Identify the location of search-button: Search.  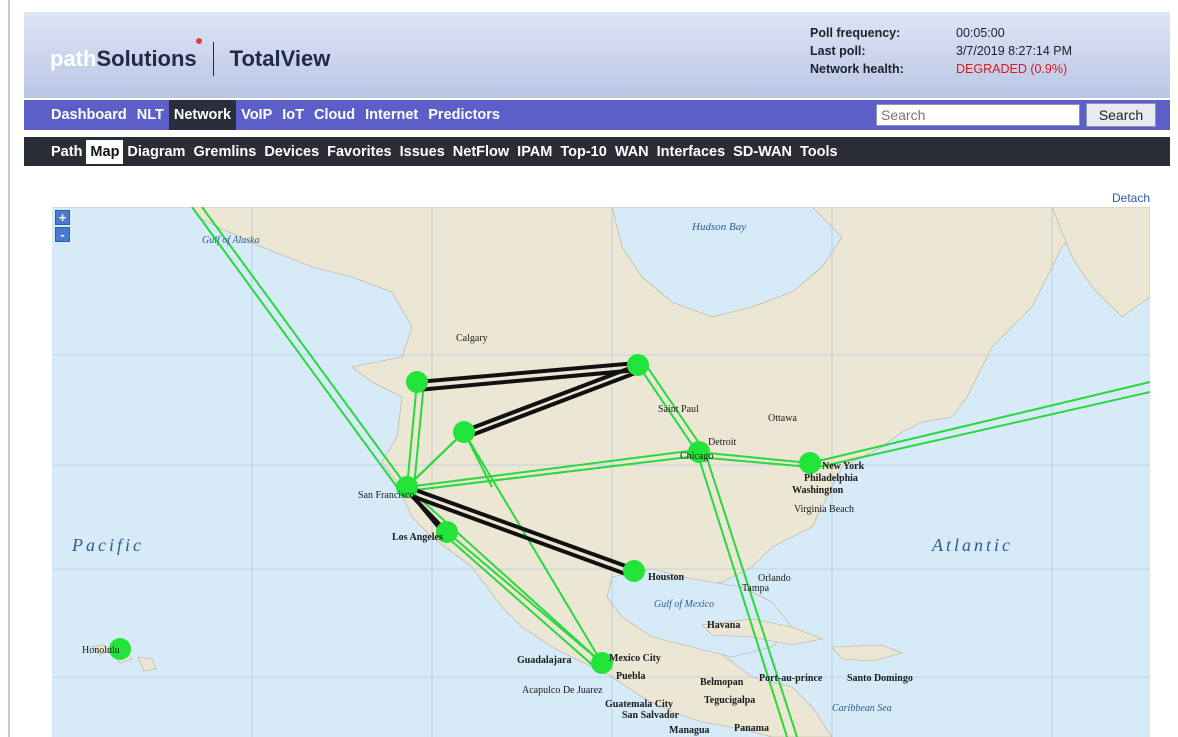
(1121, 115).